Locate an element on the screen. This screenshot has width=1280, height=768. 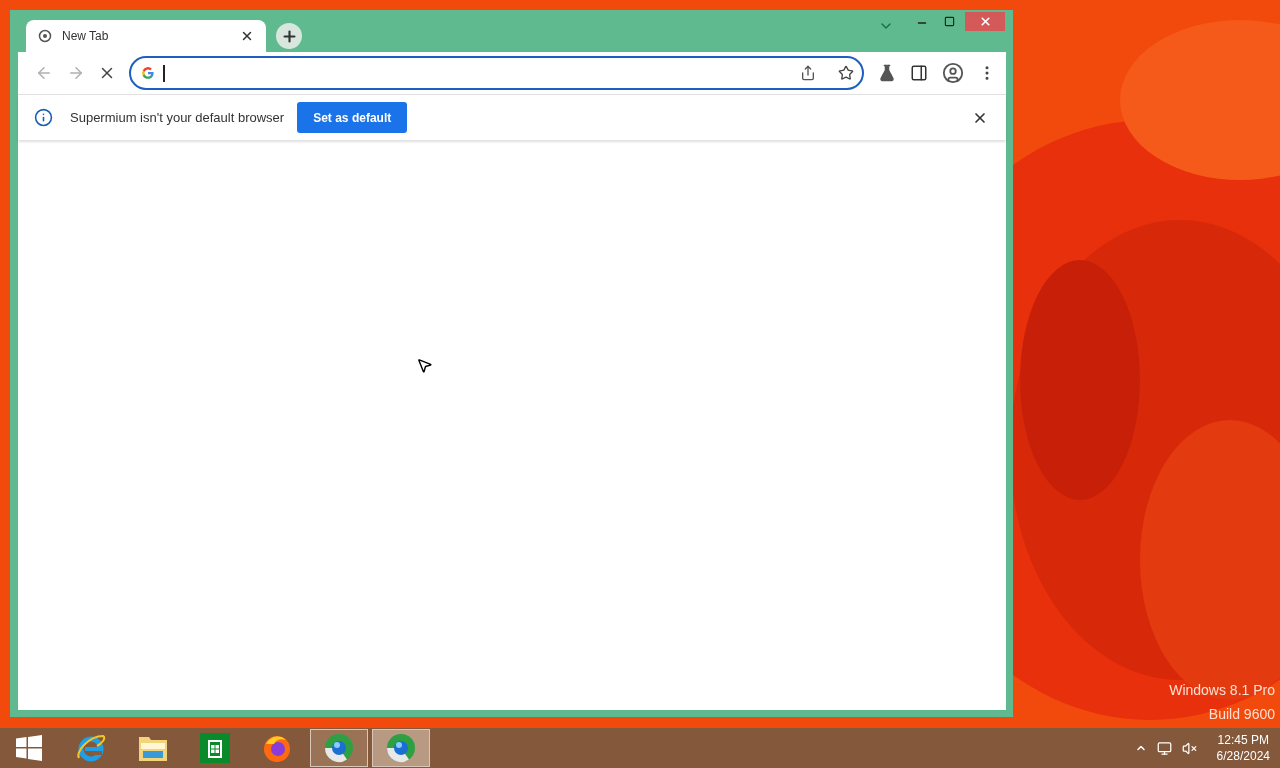
profile-icon is located at coordinates (953, 73).